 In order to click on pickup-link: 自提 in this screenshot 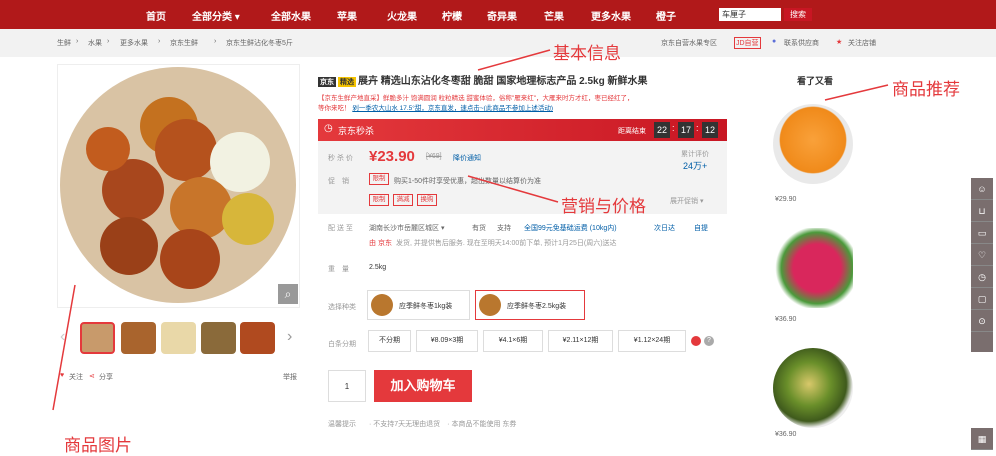, I will do `click(701, 228)`.